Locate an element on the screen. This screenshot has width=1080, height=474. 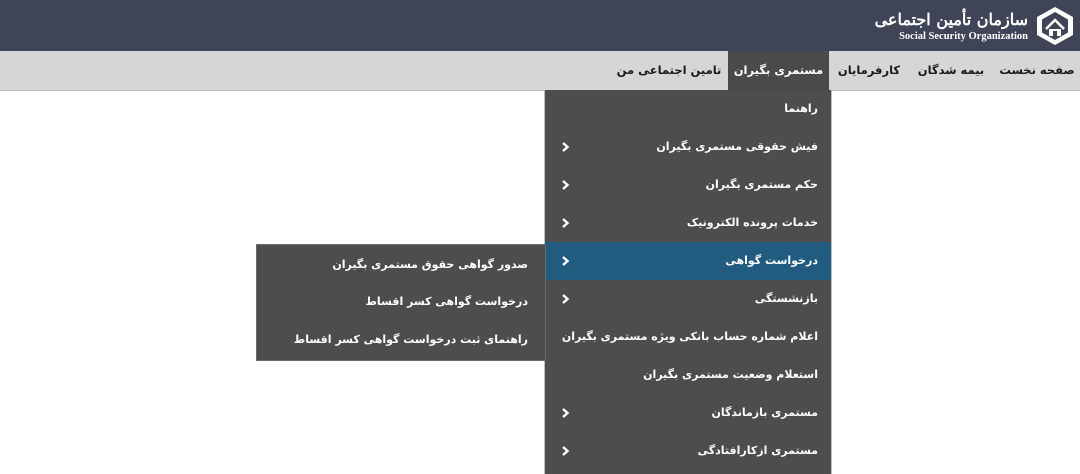
submenu-item-label: درخواست گواهی کسر اقساط is located at coordinates (447, 301).